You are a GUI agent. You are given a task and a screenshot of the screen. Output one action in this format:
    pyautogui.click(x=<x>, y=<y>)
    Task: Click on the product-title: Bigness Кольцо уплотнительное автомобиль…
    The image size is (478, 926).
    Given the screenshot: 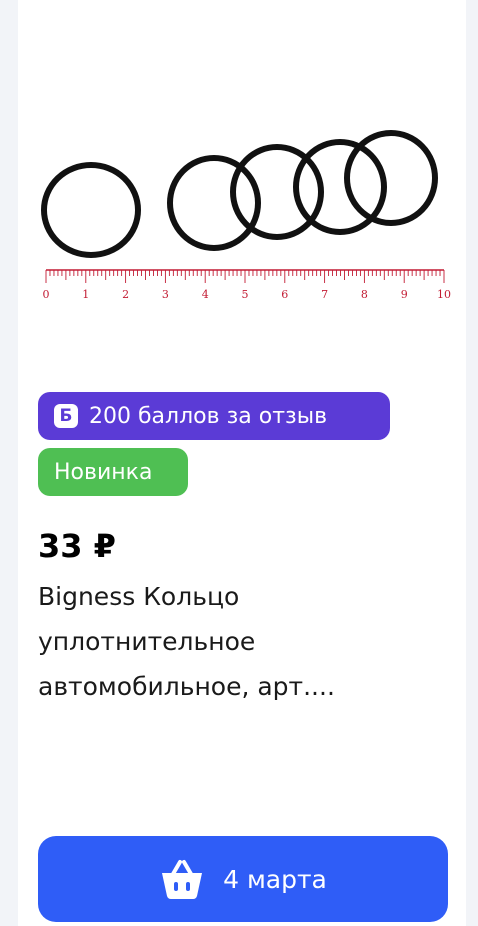 What is the action you would take?
    pyautogui.click(x=238, y=641)
    